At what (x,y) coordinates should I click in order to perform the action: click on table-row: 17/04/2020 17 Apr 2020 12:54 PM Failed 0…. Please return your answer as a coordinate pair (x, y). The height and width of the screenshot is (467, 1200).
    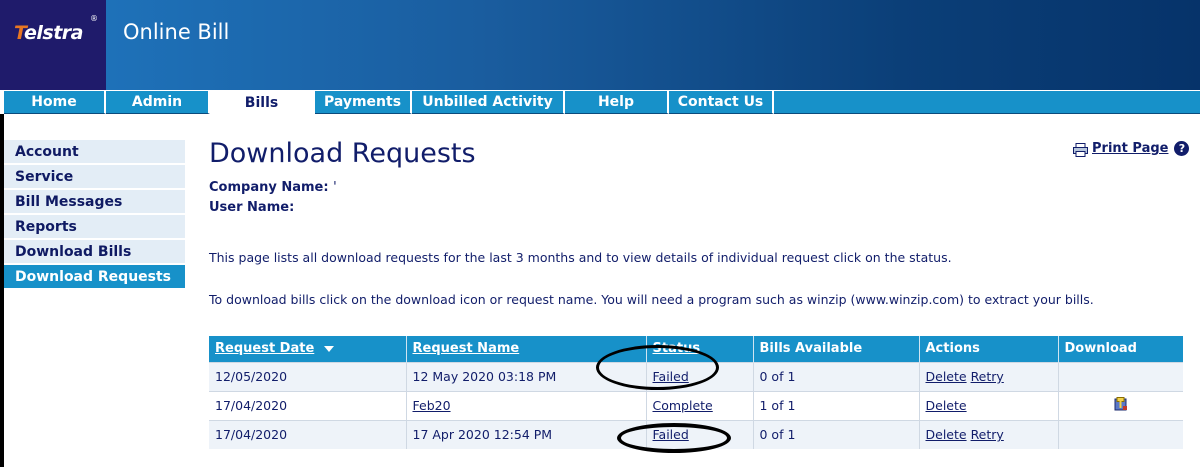
    Looking at the image, I should click on (696, 434).